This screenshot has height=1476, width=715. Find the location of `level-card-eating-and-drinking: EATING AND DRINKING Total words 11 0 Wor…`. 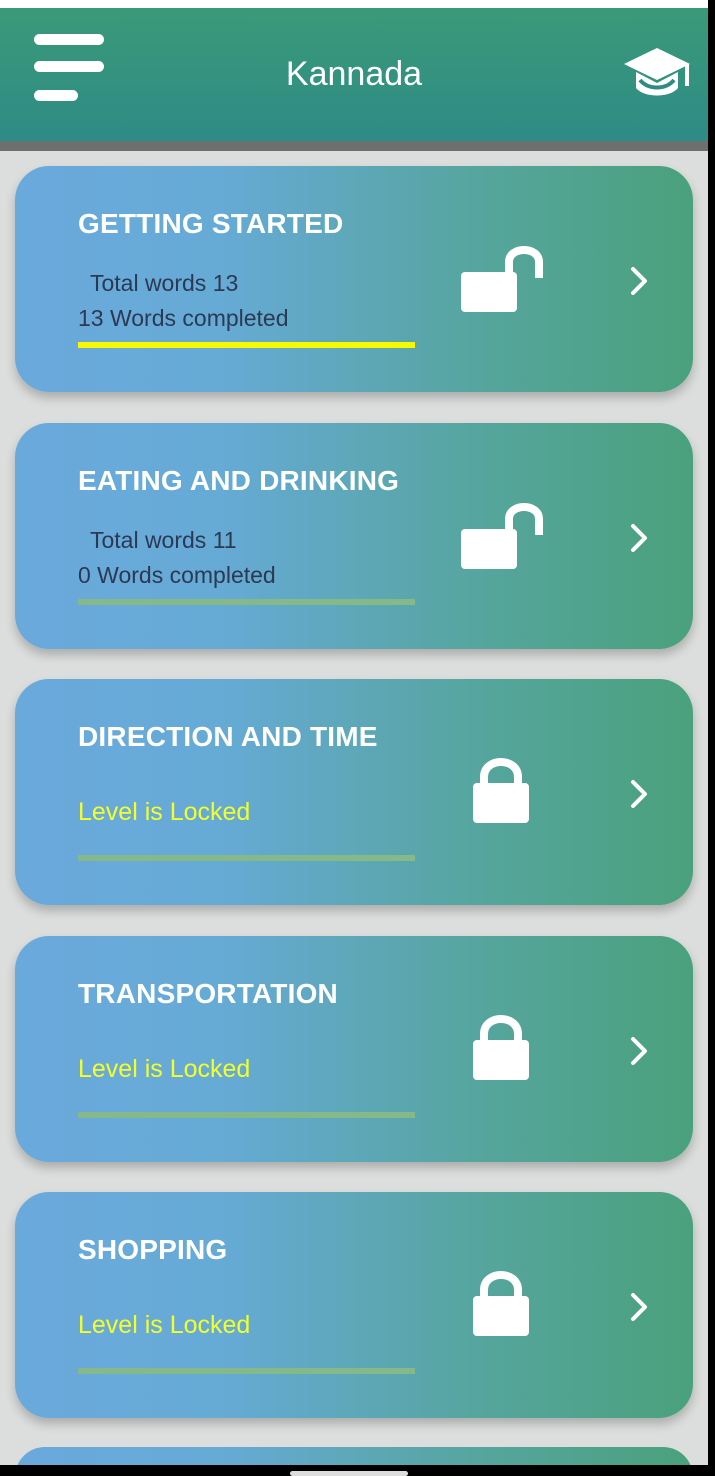

level-card-eating-and-drinking: EATING AND DRINKING Total words 11 0 Wor… is located at coordinates (354, 536).